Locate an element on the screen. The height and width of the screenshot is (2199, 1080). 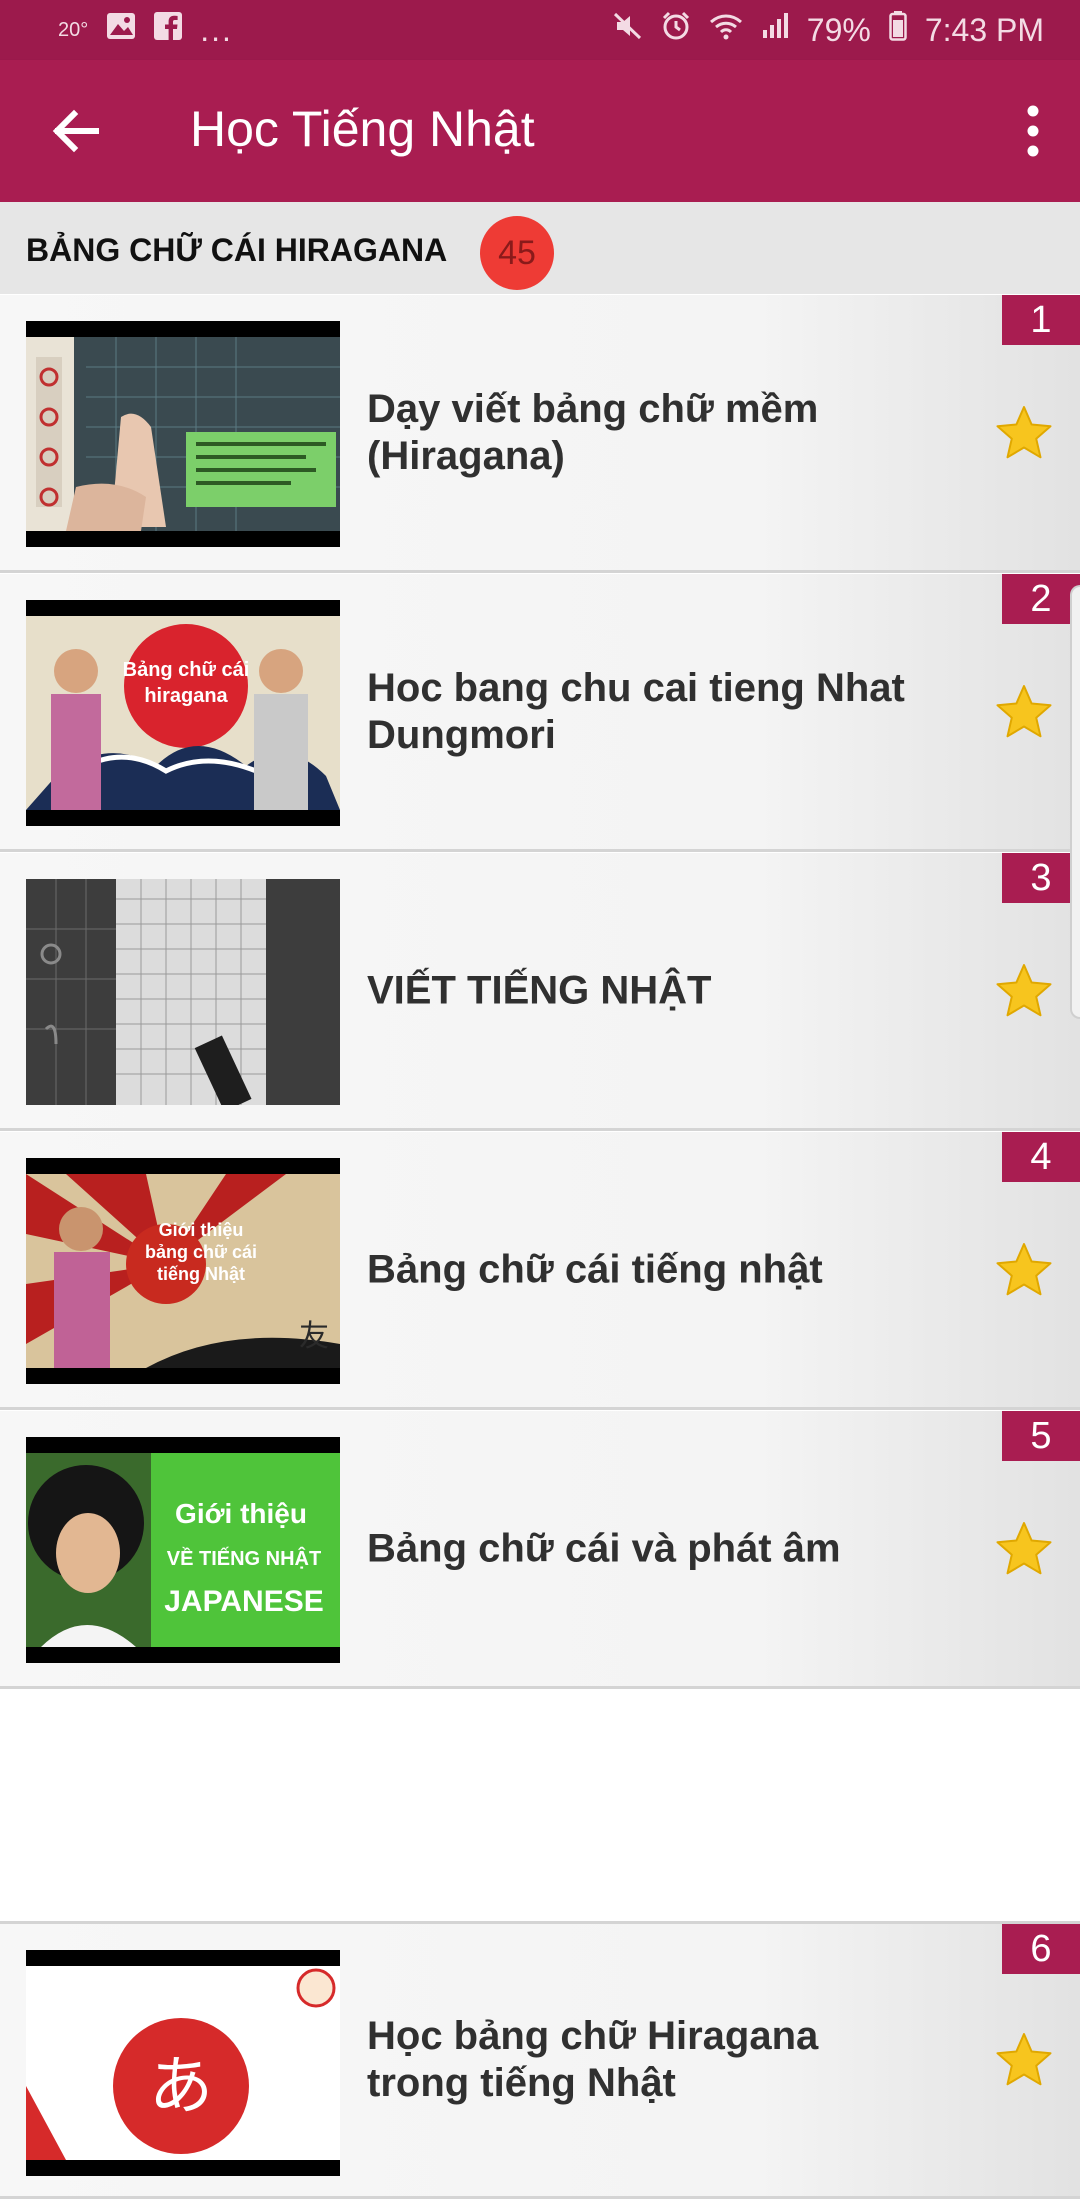
video-list-item: Dạy viết bảng chữ mềm (Hiragana) 1 is located at coordinates (540, 434).